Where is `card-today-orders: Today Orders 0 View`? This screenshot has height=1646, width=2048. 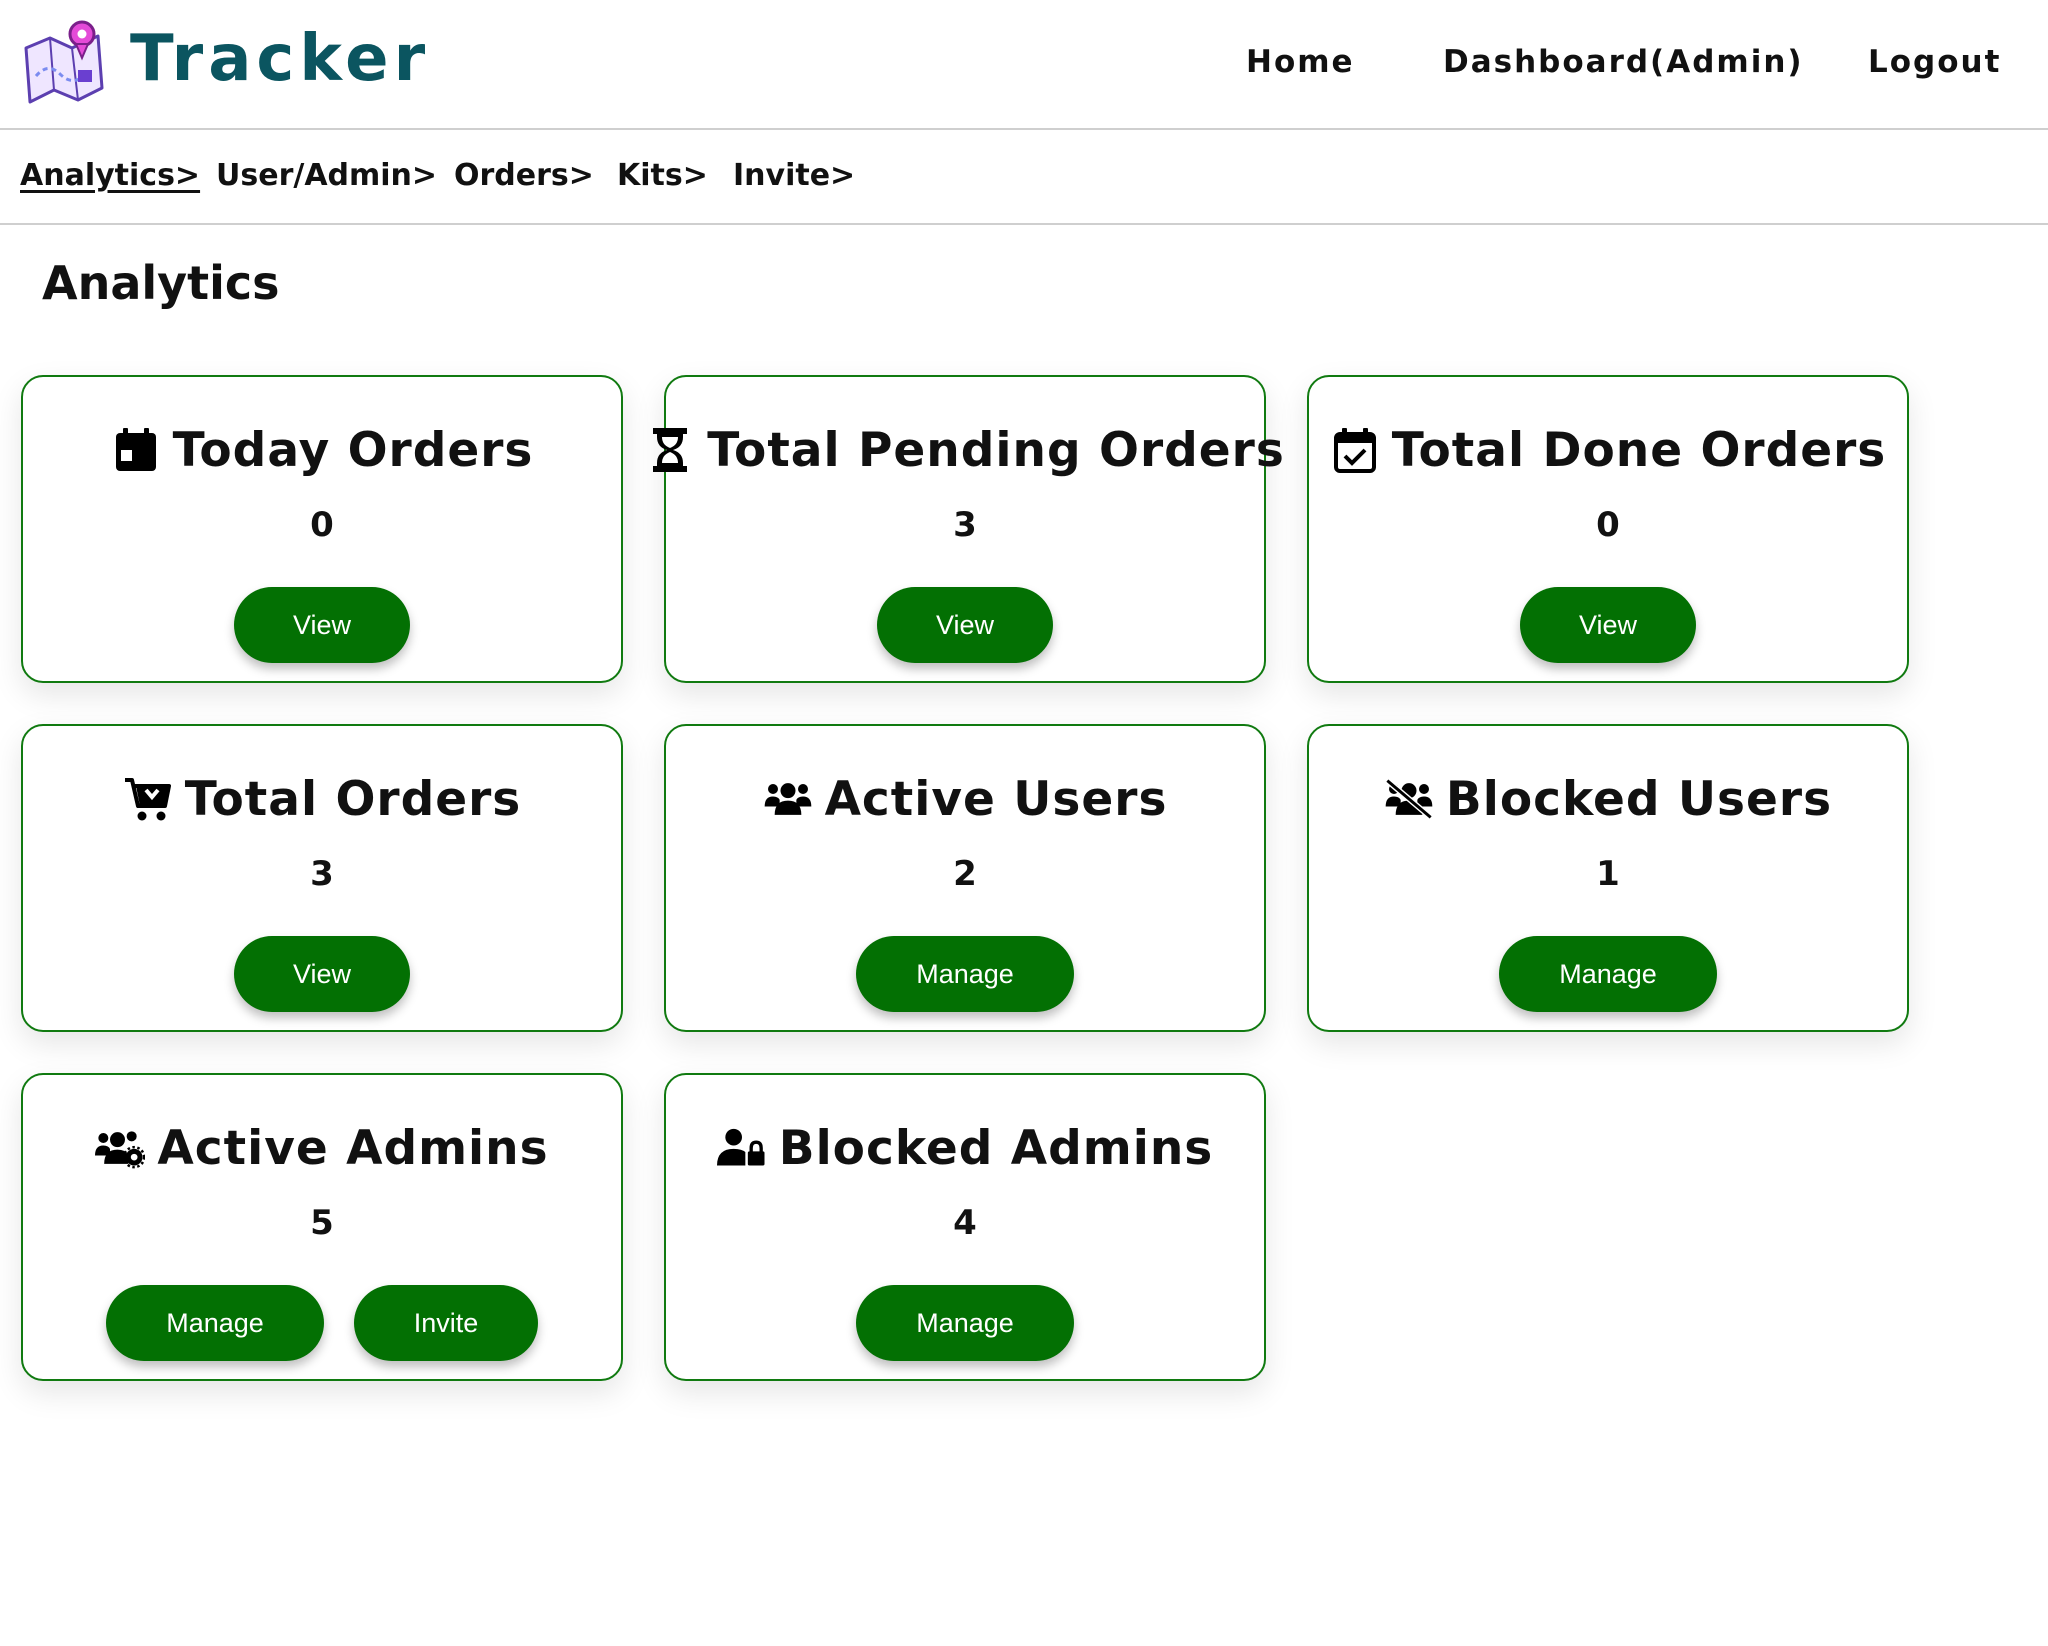
card-today-orders: Today Orders 0 View is located at coordinates (322, 529).